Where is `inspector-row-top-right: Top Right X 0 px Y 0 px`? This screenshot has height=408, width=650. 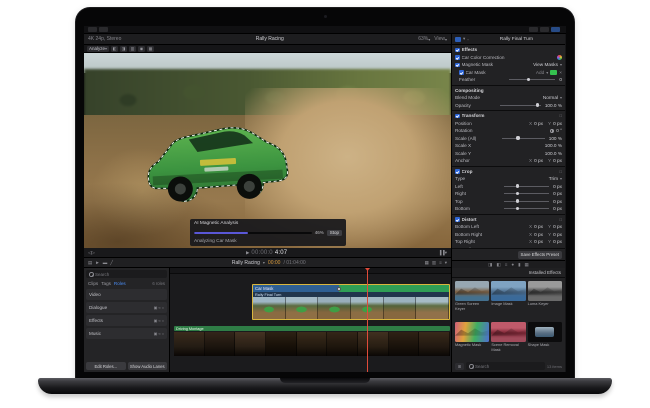
inspector-row-top-right: Top Right X 0 px Y 0 px is located at coordinates (508, 242).